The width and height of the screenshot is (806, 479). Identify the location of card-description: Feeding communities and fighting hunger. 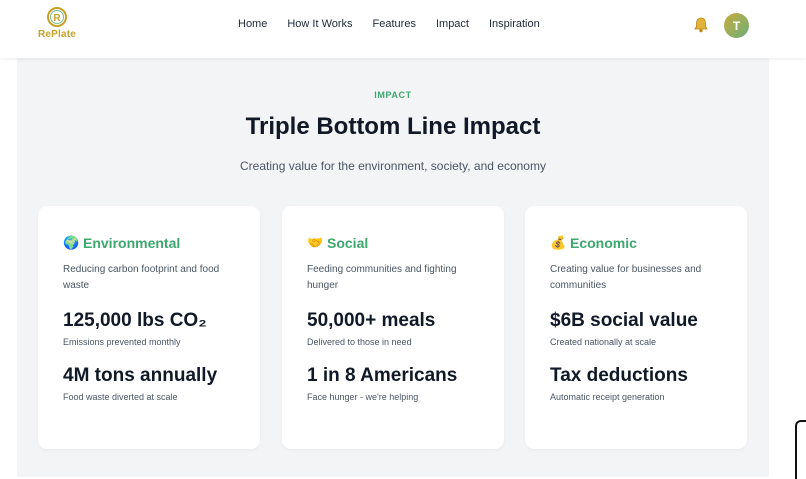
(382, 277).